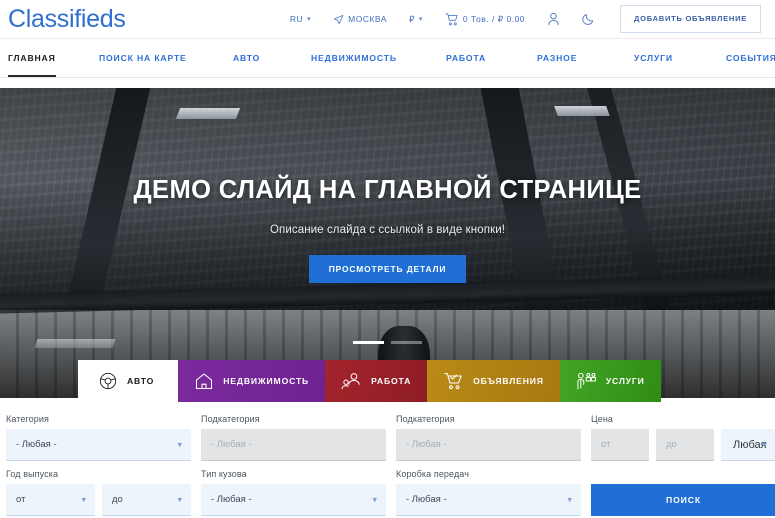 This screenshot has width=775, height=518. Describe the element at coordinates (452, 19) in the screenshot. I see `cart-icon` at that location.